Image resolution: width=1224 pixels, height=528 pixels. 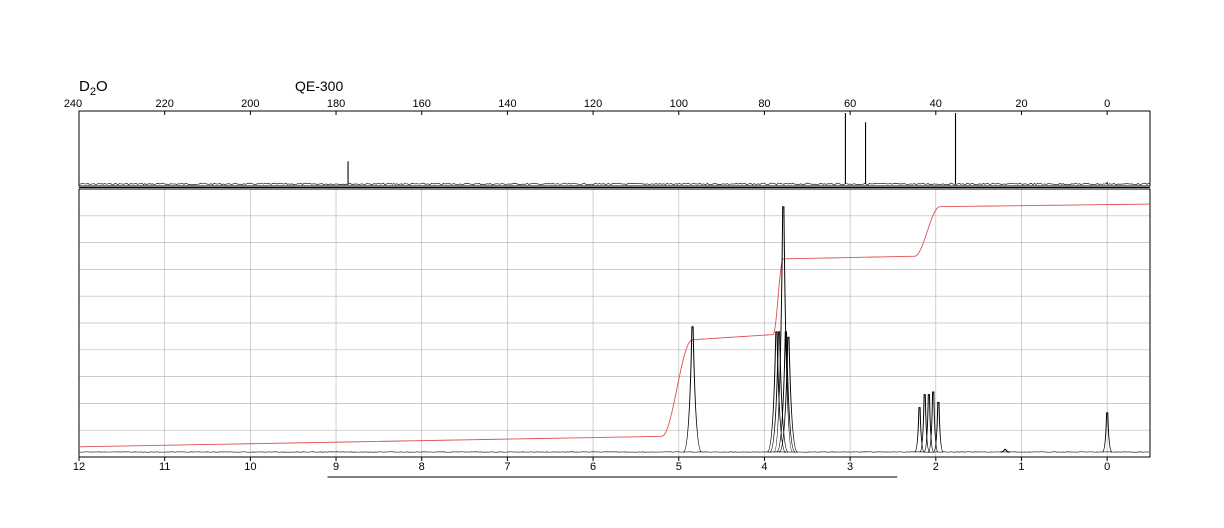 What do you see at coordinates (507, 104) in the screenshot?
I see `c13-tick-label: 140` at bounding box center [507, 104].